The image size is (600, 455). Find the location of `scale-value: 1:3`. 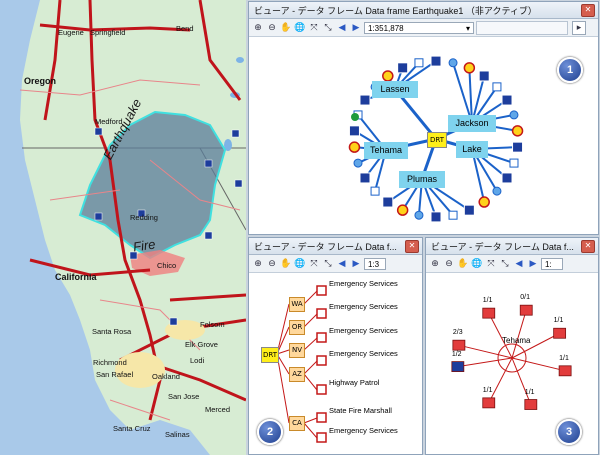

scale-value: 1:3 is located at coordinates (374, 264).